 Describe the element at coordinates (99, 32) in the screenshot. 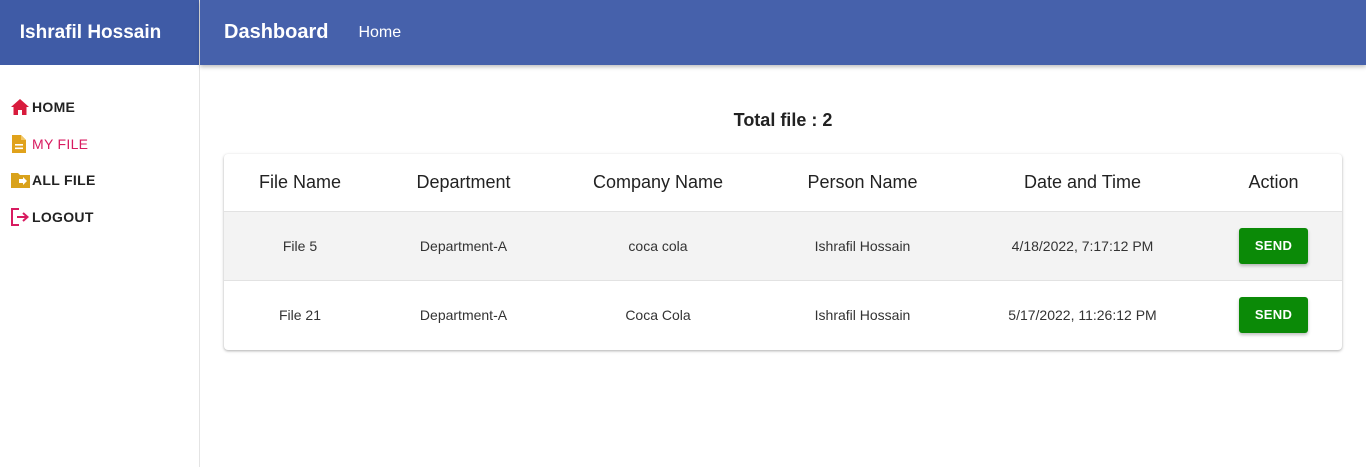

I see `brand-name: Ishrafil Hossain` at that location.